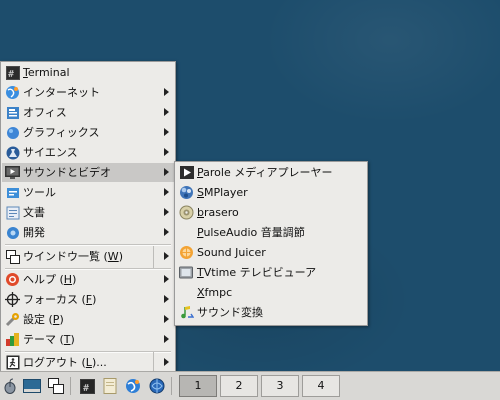 Image resolution: width=500 pixels, height=400 pixels. I want to click on mouse-icon, so click(10, 386).